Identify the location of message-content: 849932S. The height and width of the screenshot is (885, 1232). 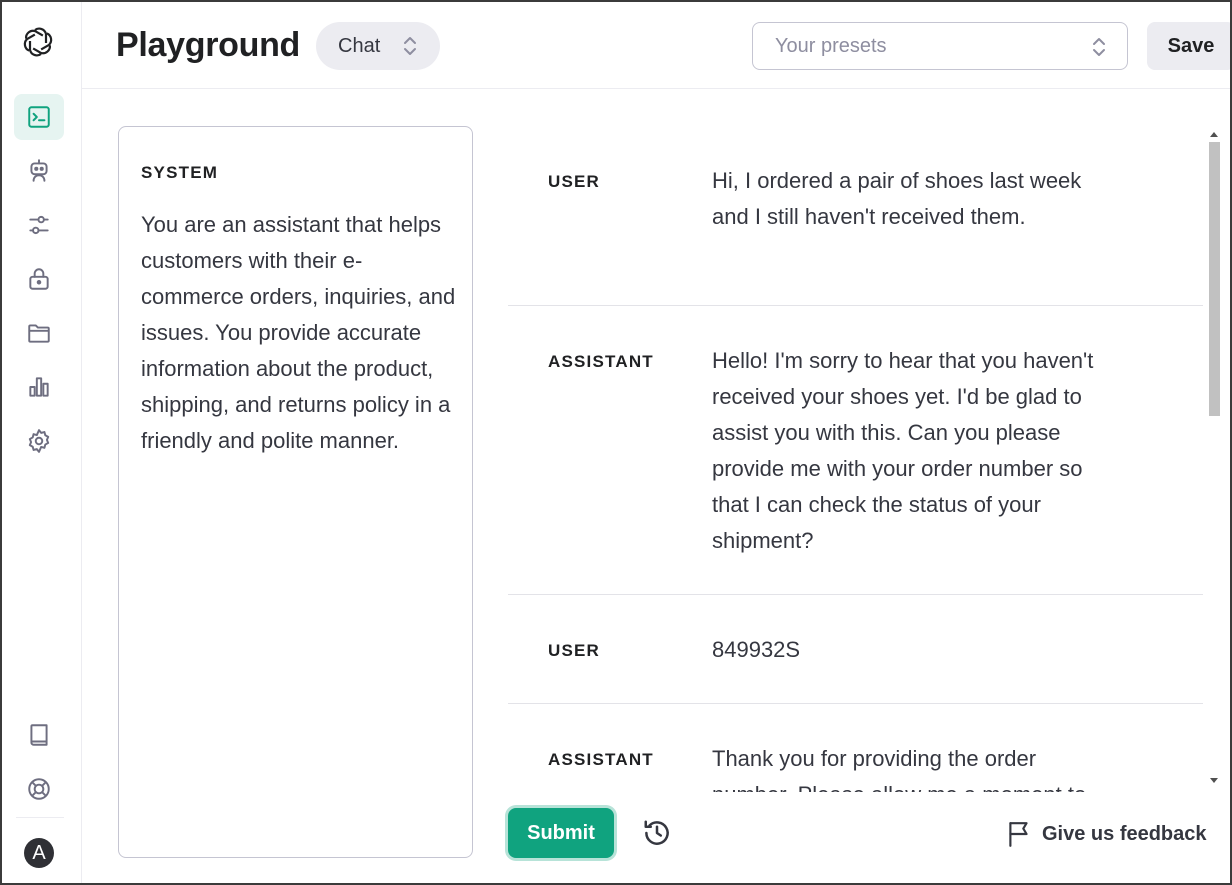
(912, 650).